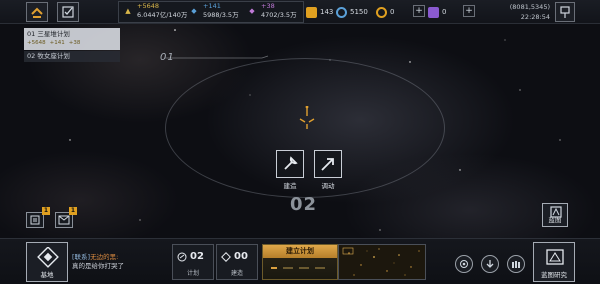 Image resolution: width=600 pixels, height=284 pixels. What do you see at coordinates (104, 257) in the screenshot?
I see `chat-sender: 无边的黑:` at bounding box center [104, 257].